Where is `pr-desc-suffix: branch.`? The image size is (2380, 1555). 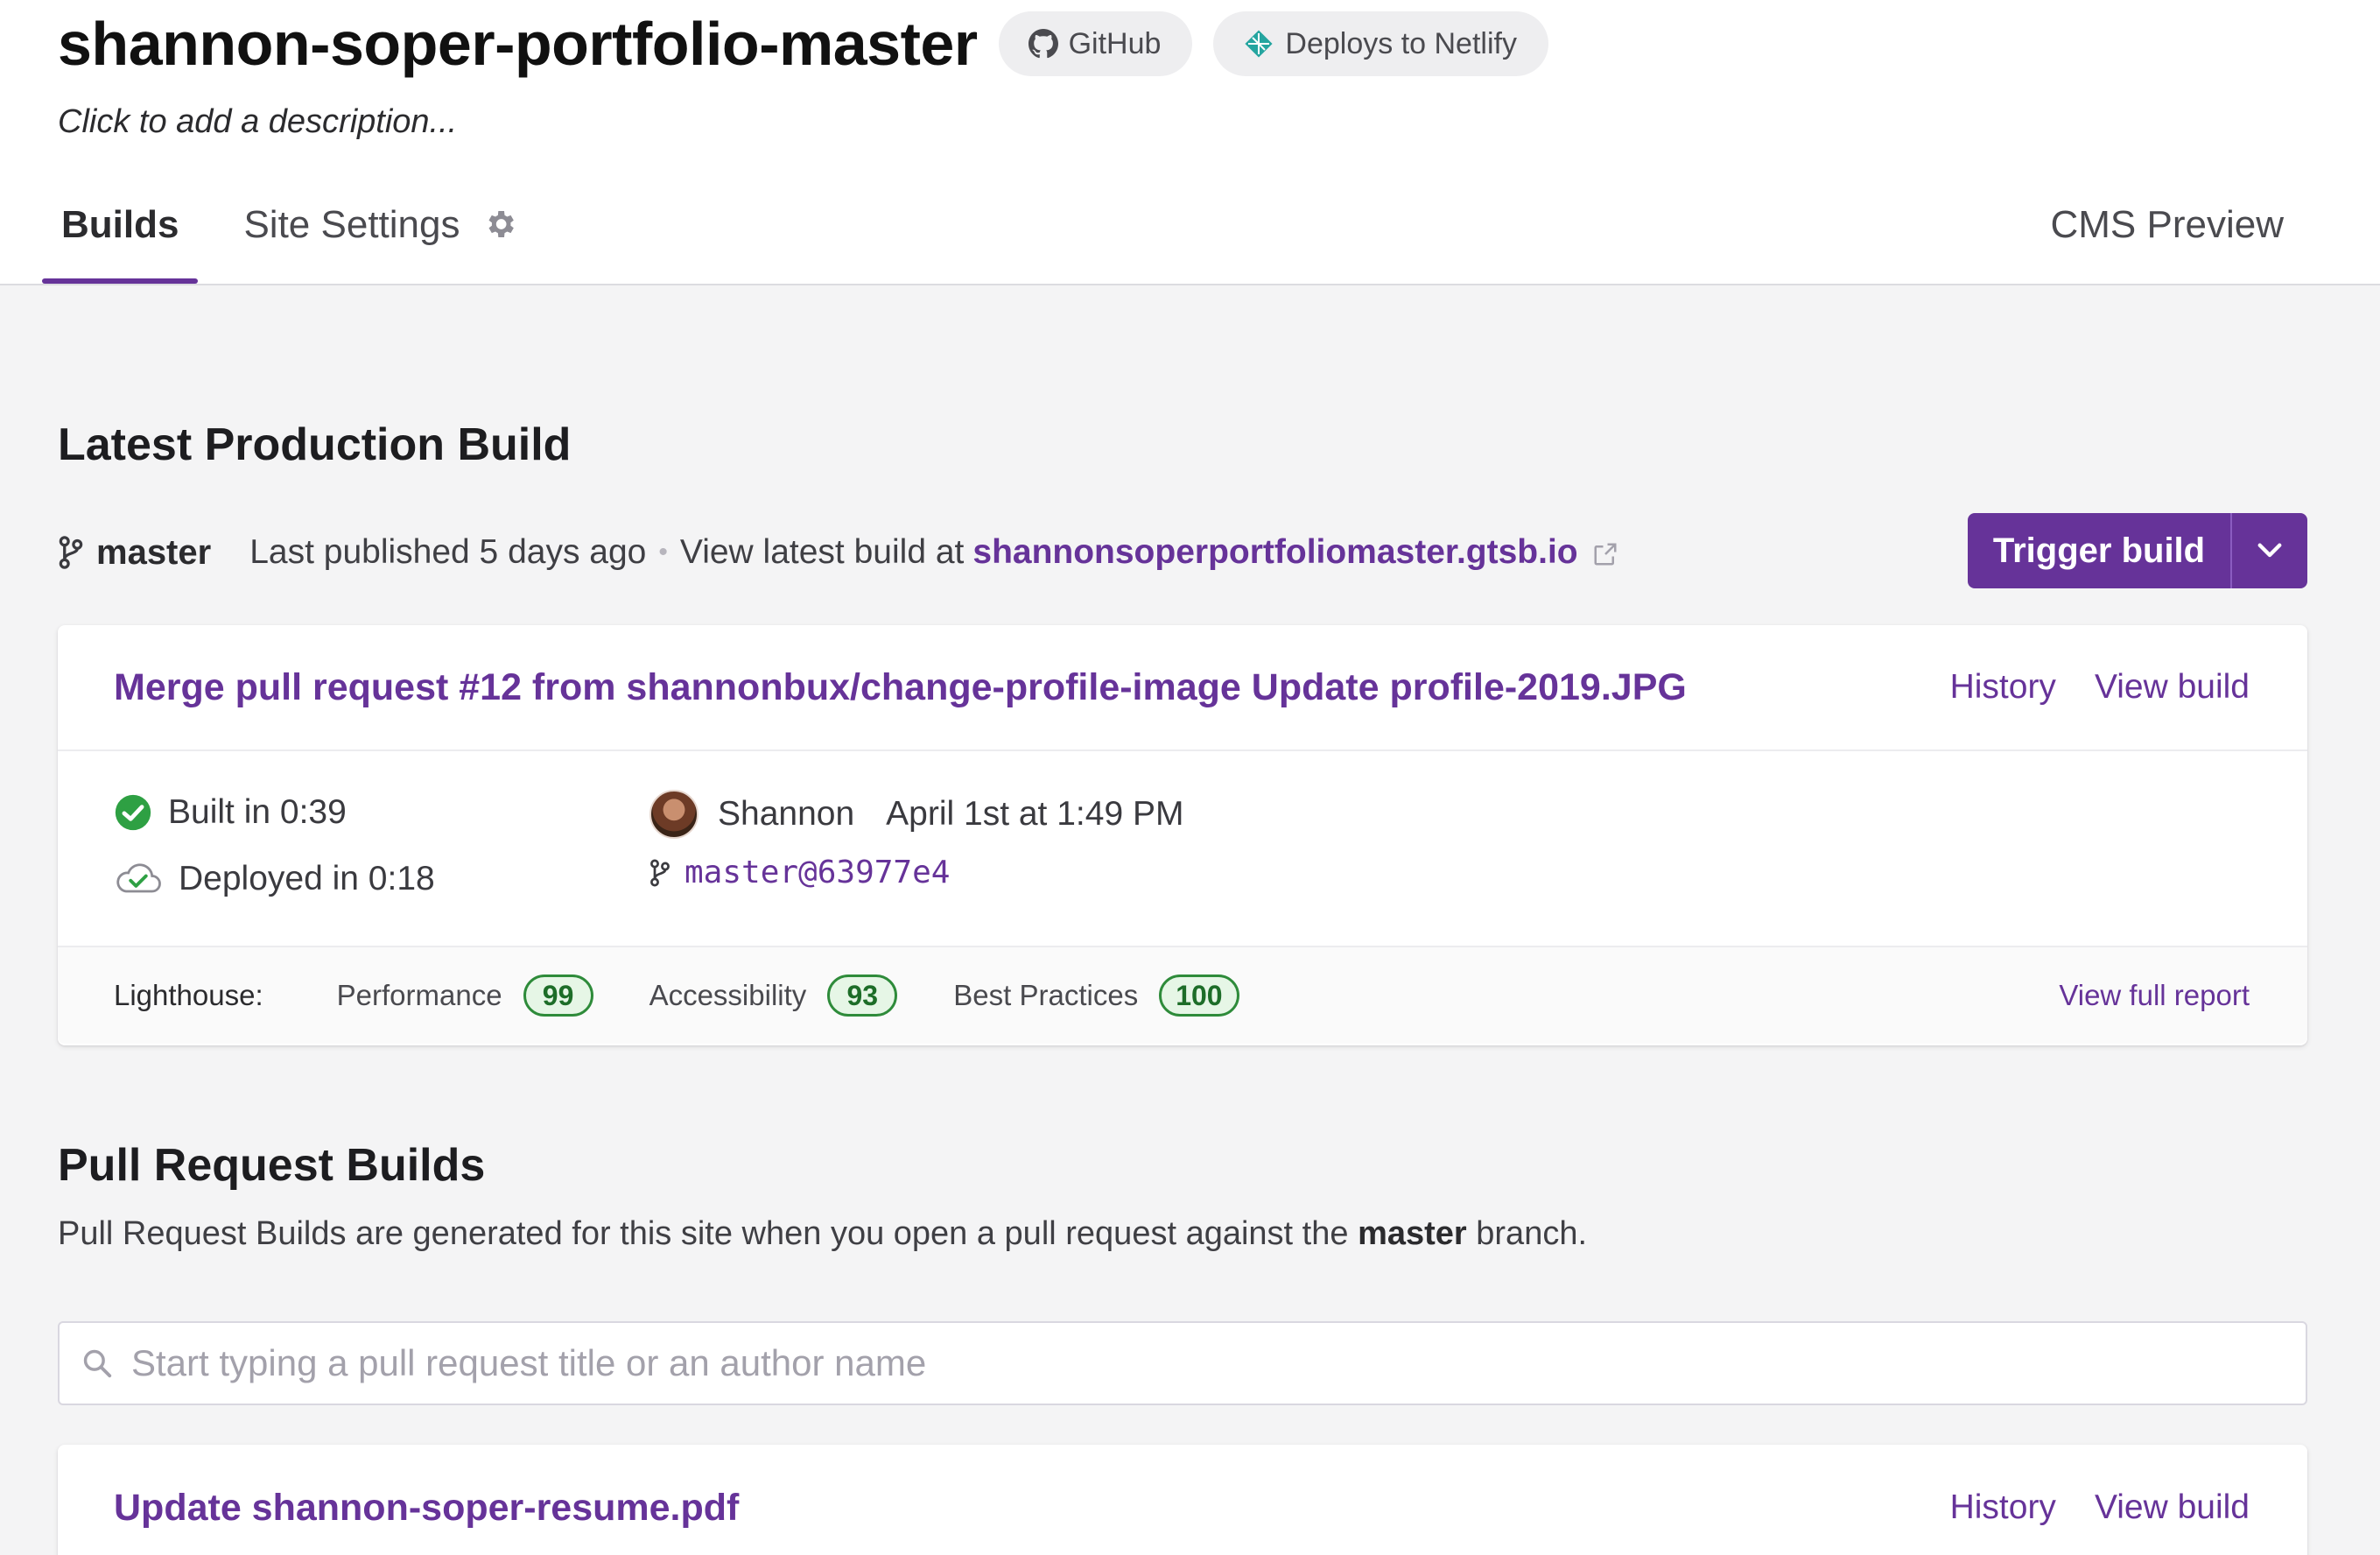 pr-desc-suffix: branch. is located at coordinates (1532, 1234).